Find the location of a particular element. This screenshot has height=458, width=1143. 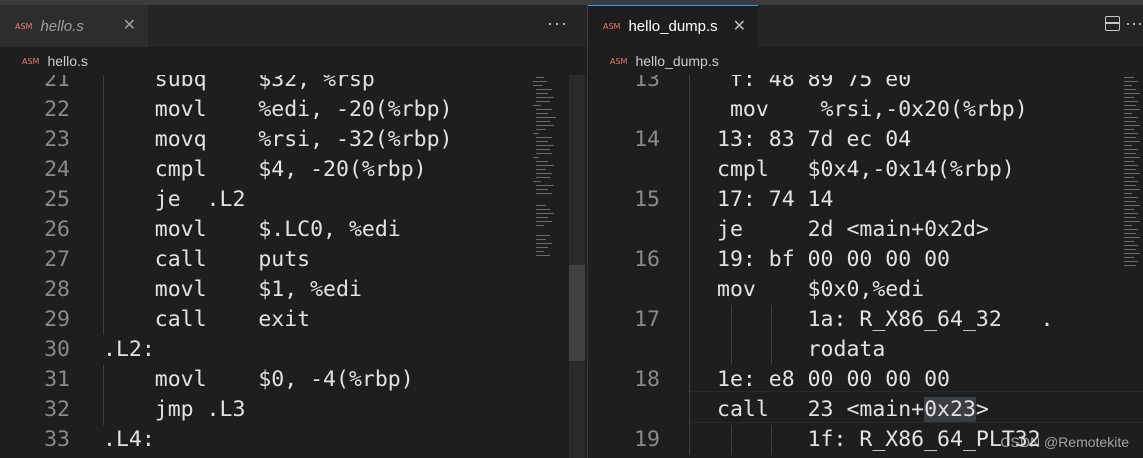

line-number: 33 is located at coordinates (57, 439).